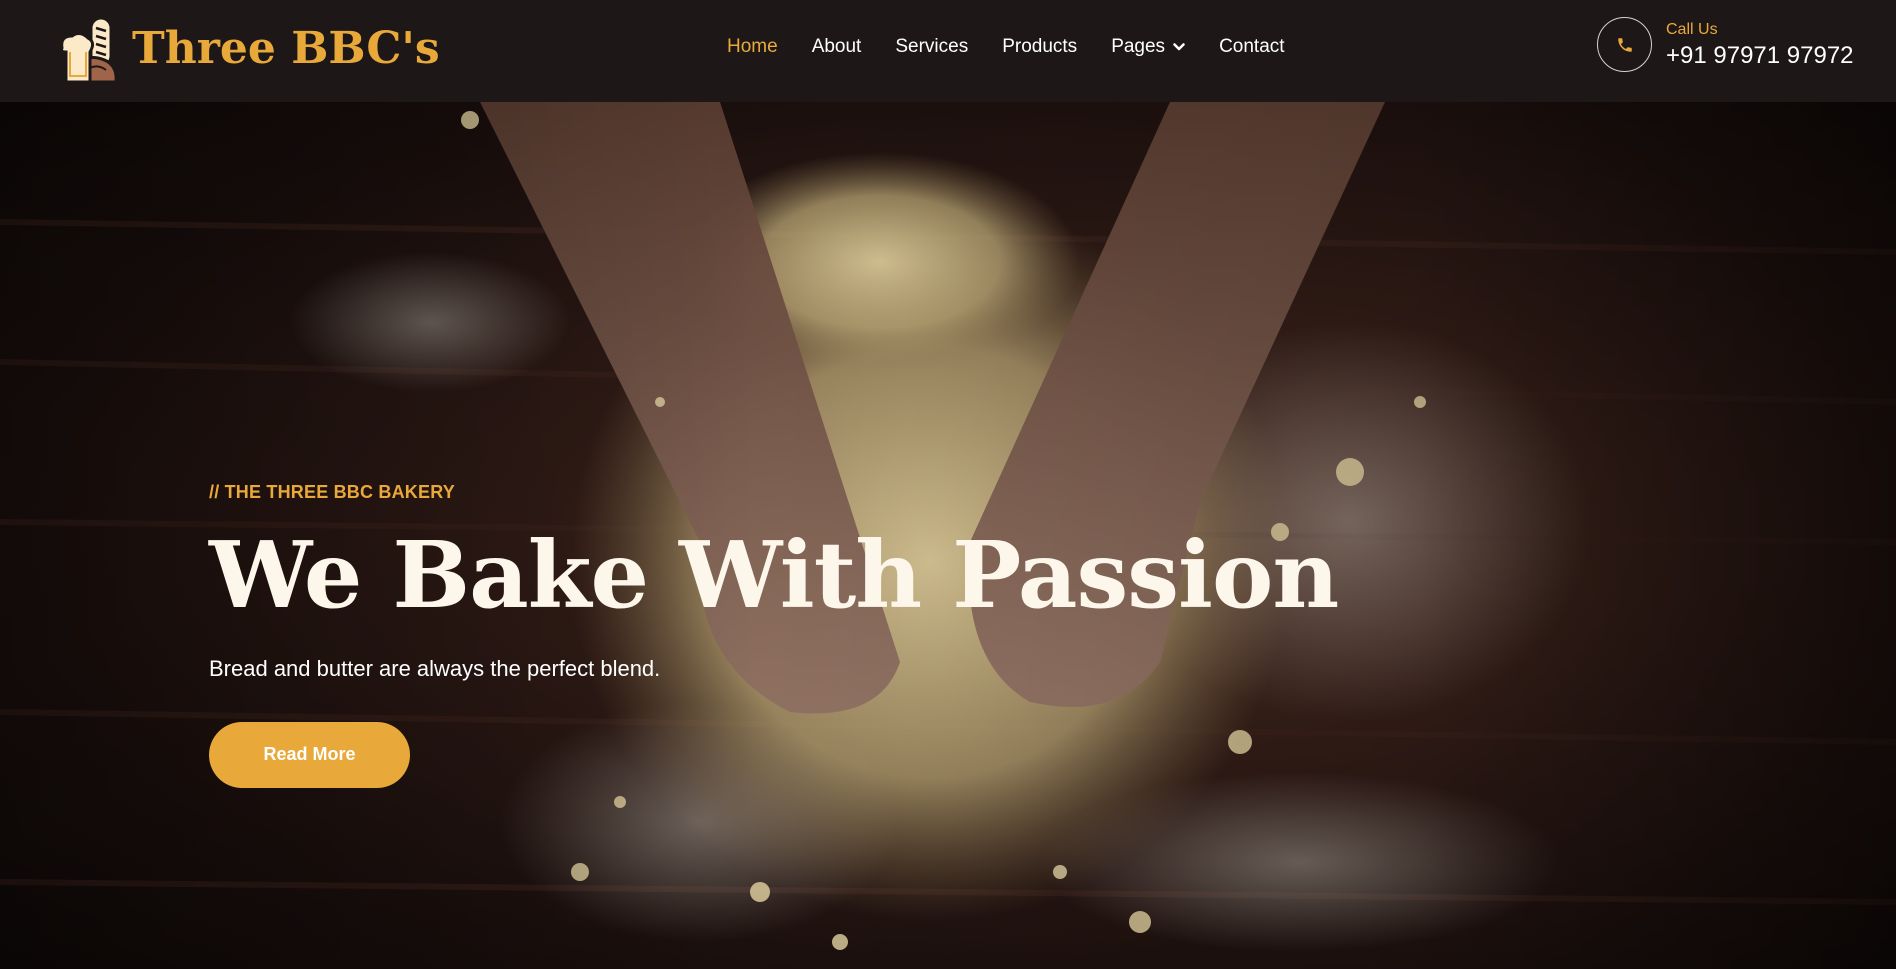  Describe the element at coordinates (1138, 46) in the screenshot. I see `nav-pages-label: Pages` at that location.